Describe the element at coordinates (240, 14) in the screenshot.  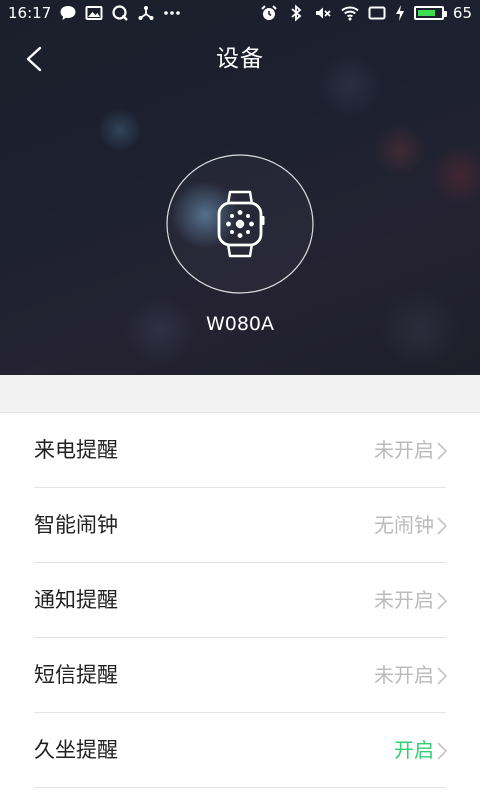
I see `status-bar: 16:17 65` at that location.